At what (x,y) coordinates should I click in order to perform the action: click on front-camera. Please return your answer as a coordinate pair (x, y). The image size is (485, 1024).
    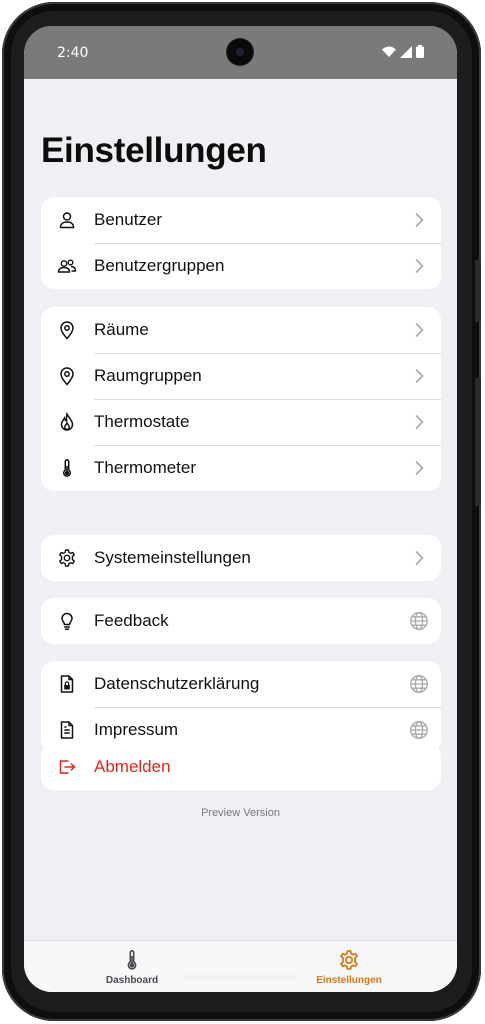
    Looking at the image, I should click on (240, 52).